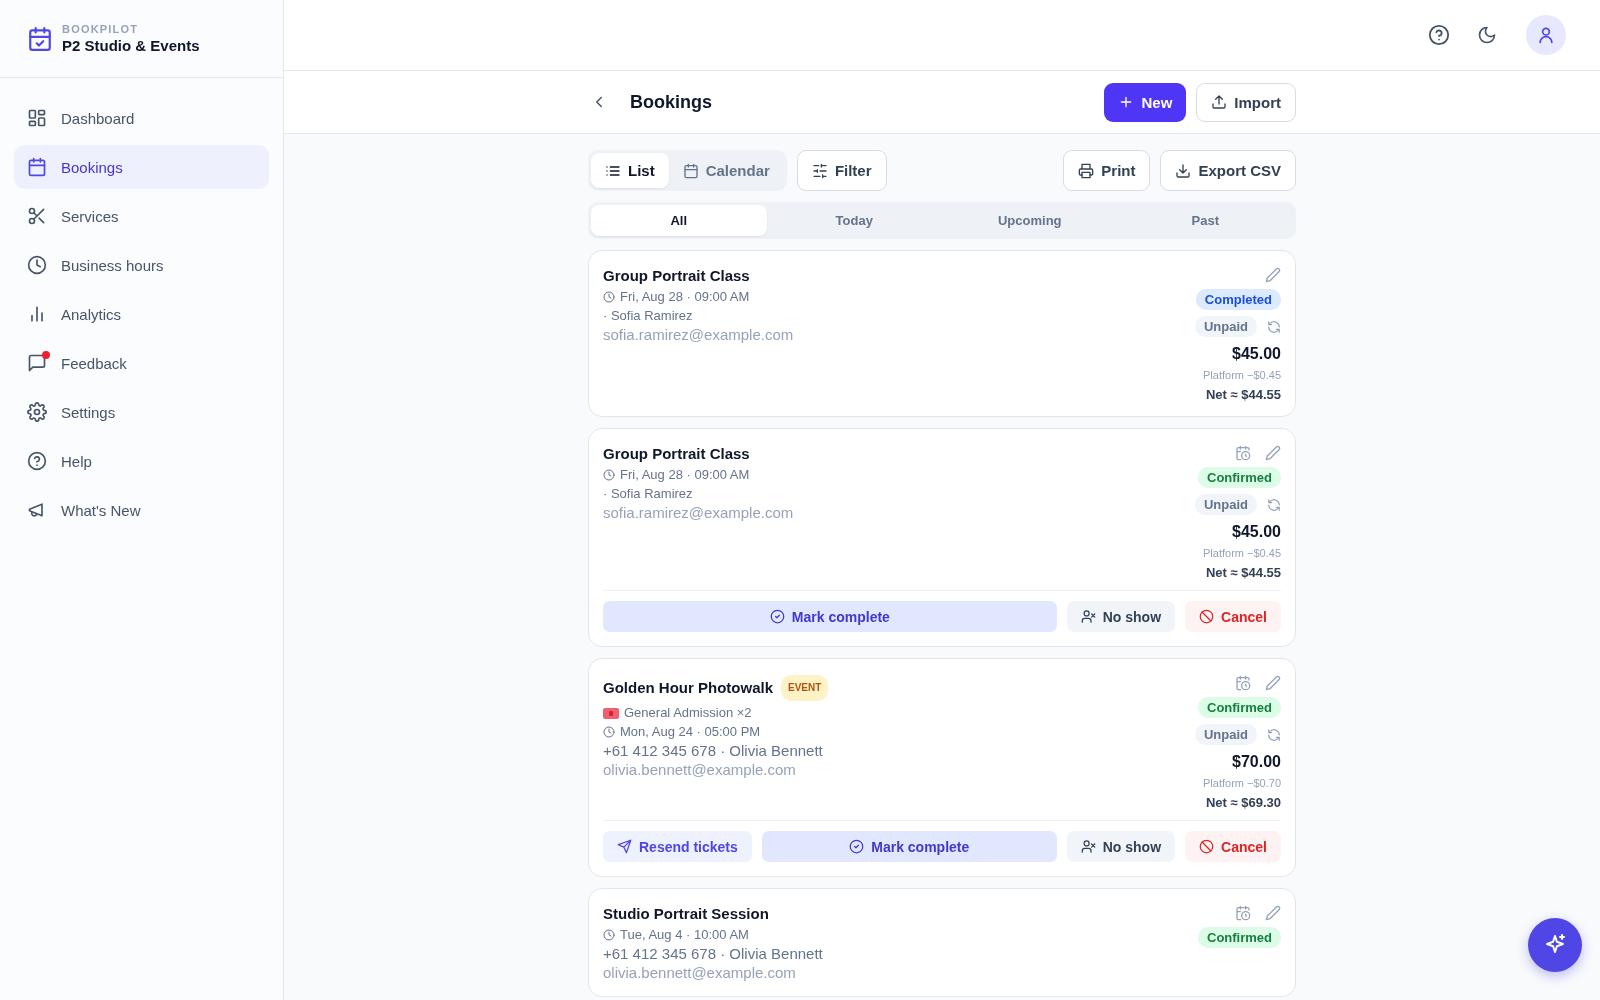 The image size is (1600, 1000). Describe the element at coordinates (630, 170) in the screenshot. I see `view-tab: List` at that location.